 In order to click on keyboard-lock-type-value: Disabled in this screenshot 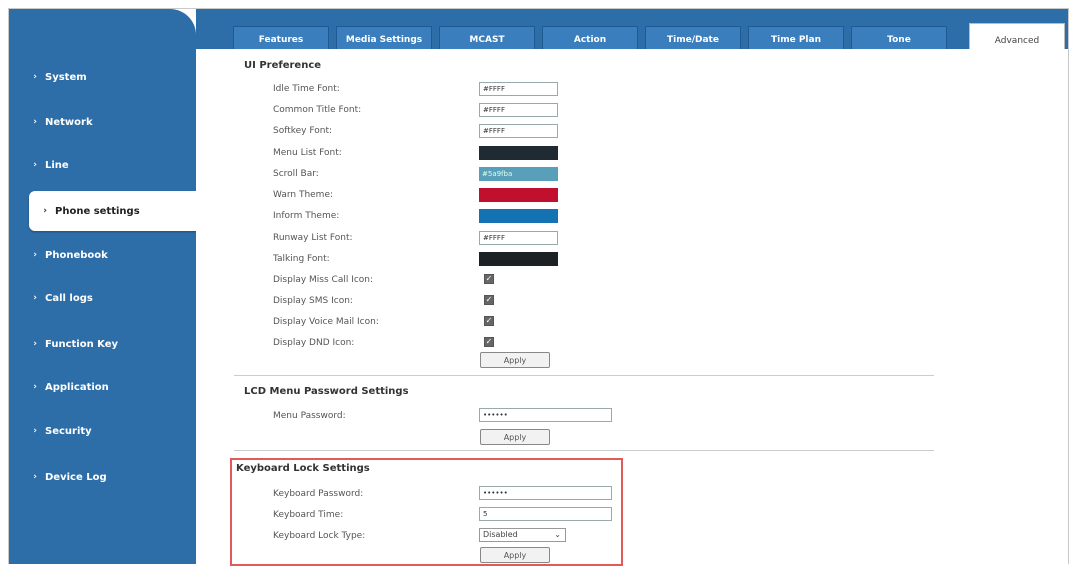, I will do `click(500, 534)`.